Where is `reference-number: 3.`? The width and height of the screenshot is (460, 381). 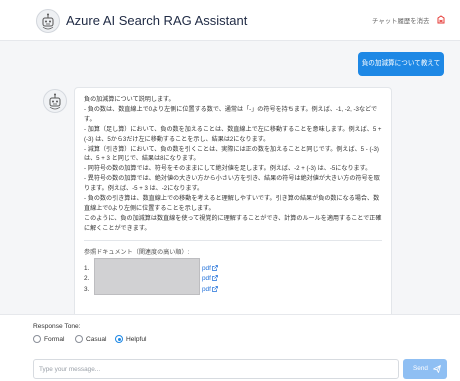
reference-number: 3. is located at coordinates (87, 289).